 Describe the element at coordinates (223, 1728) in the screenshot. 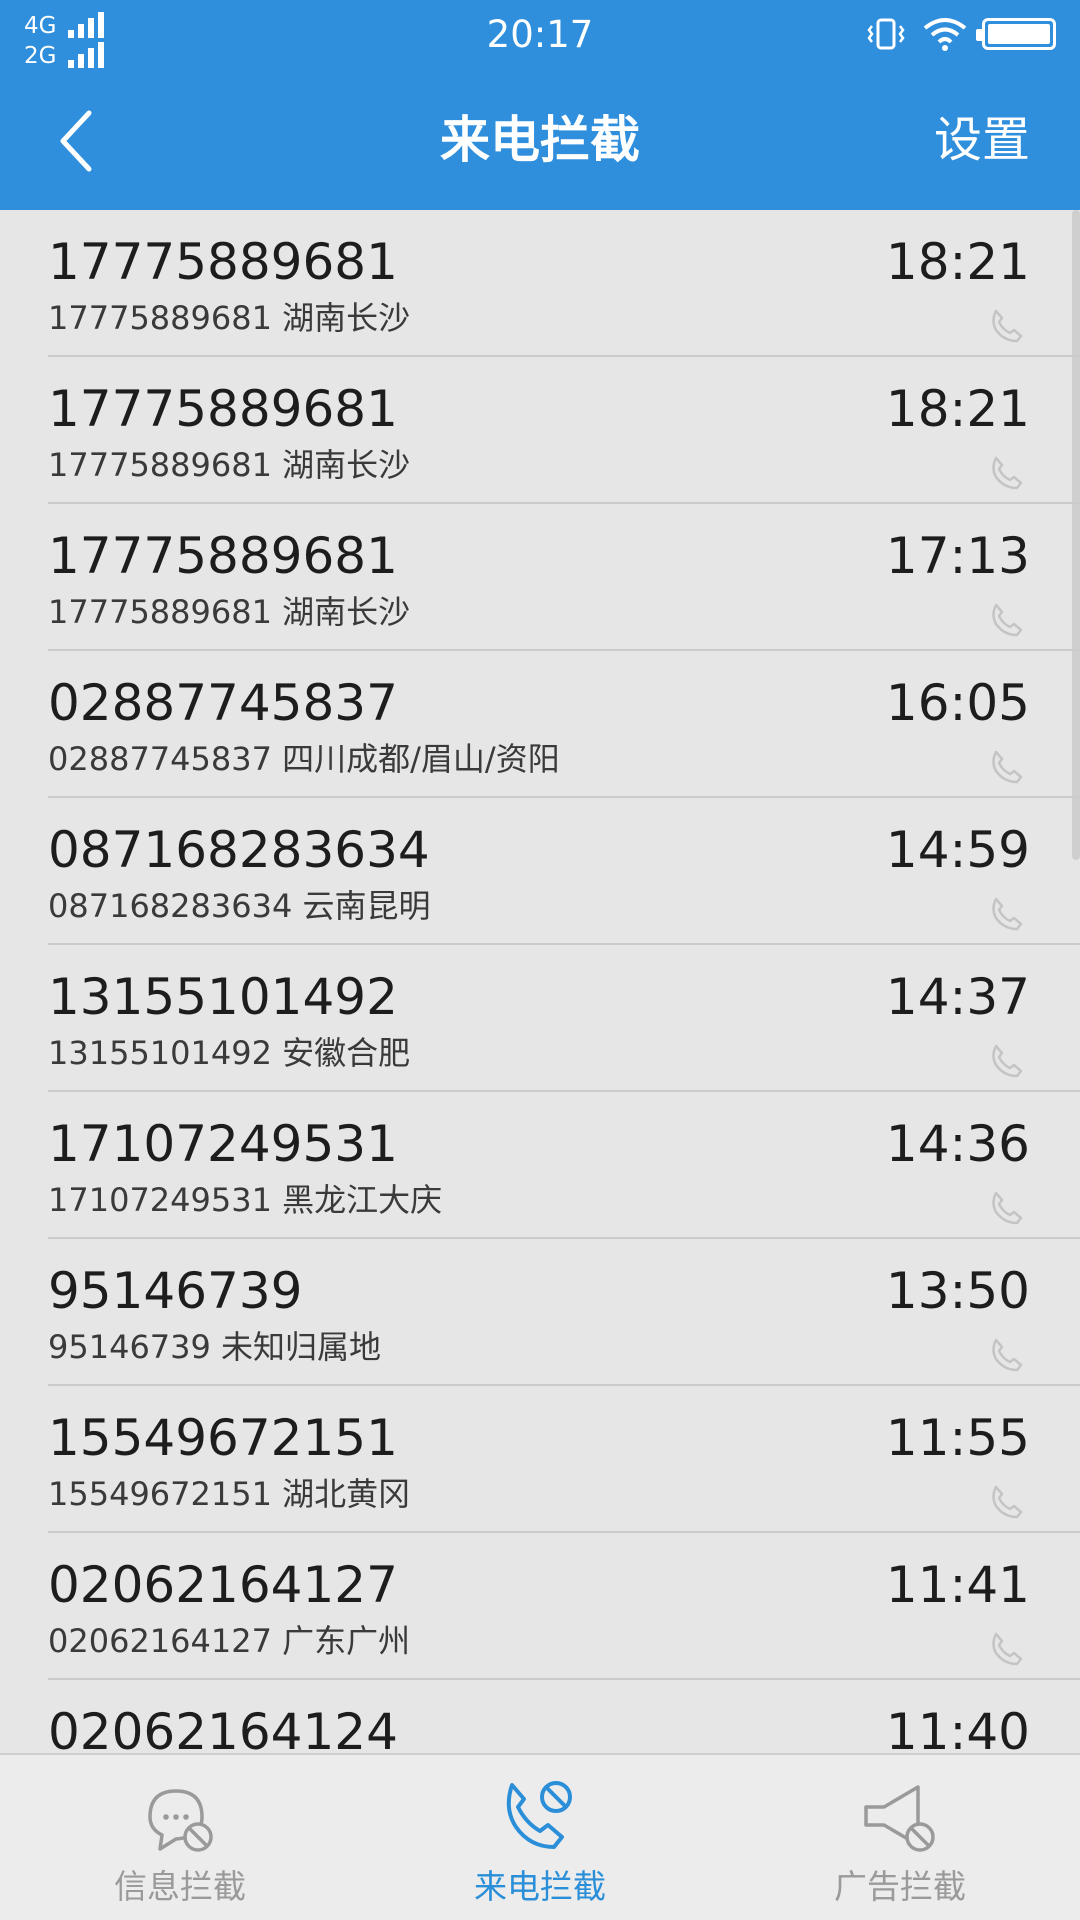

I see `call-number: 02062164124` at that location.